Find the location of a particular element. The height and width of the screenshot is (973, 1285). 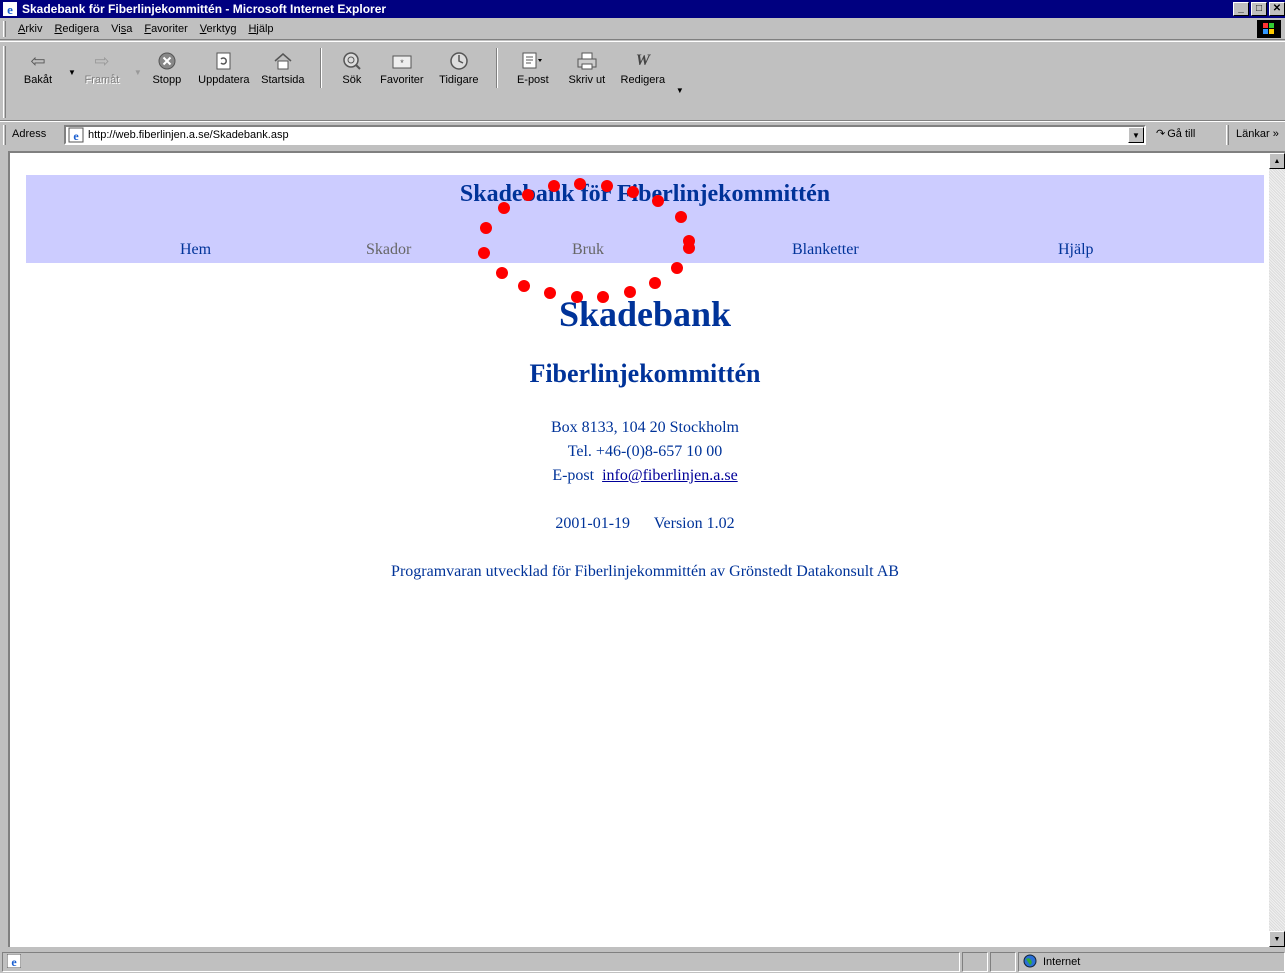

back-arrow-icon: ⇦ is located at coordinates (38, 60).